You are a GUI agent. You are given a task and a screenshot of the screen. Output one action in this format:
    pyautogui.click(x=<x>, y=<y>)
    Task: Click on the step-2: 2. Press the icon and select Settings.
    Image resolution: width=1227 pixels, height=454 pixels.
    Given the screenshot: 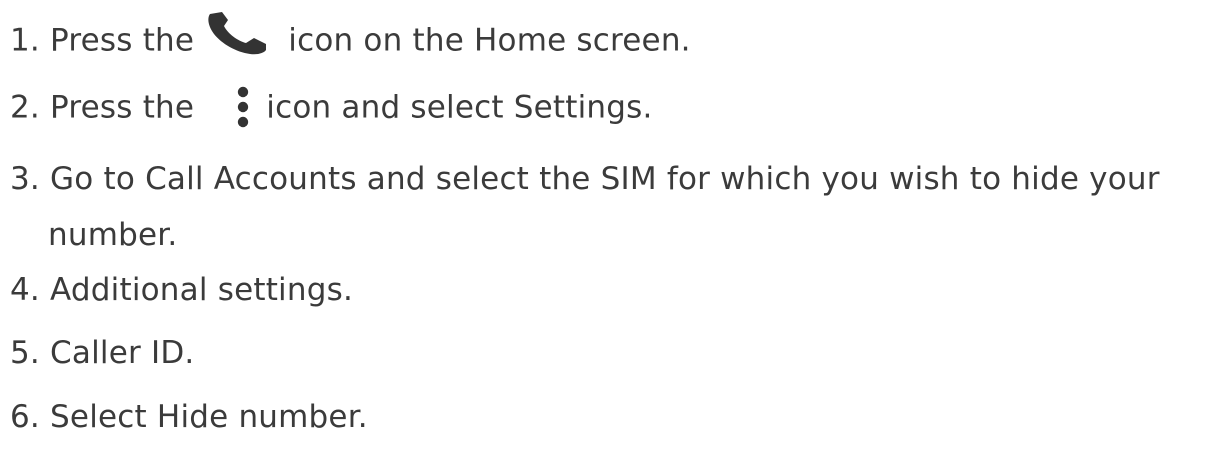 What is the action you would take?
    pyautogui.click(x=331, y=109)
    